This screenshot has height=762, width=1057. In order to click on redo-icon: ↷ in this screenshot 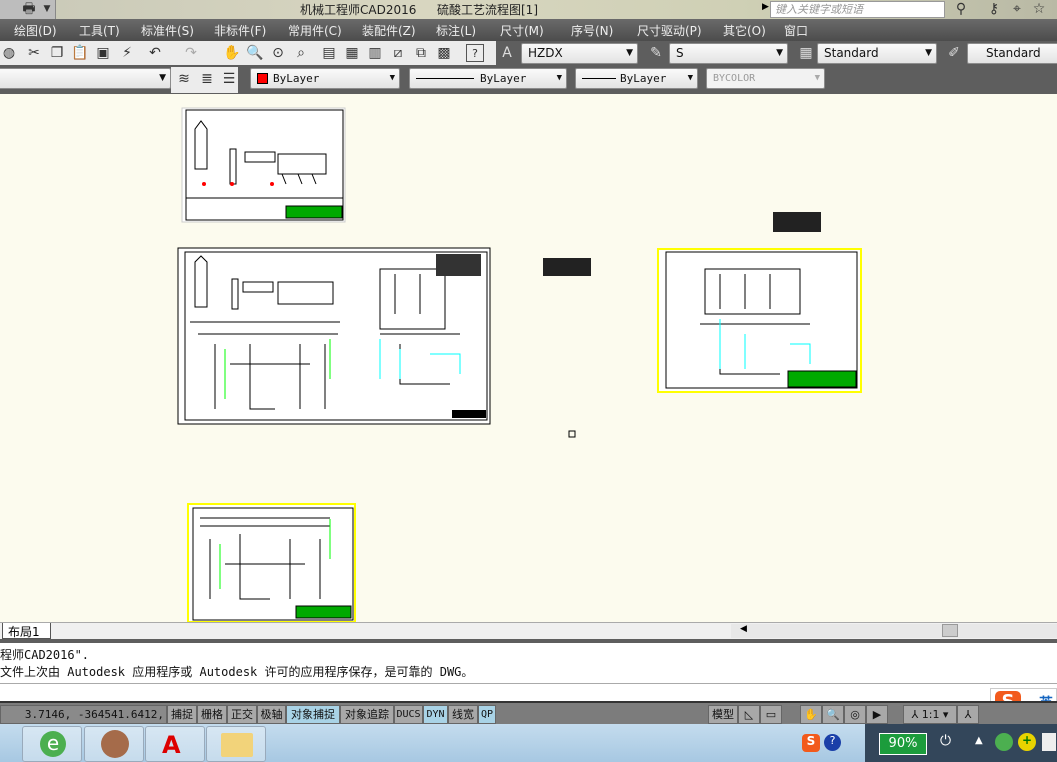, I will do `click(191, 53)`.